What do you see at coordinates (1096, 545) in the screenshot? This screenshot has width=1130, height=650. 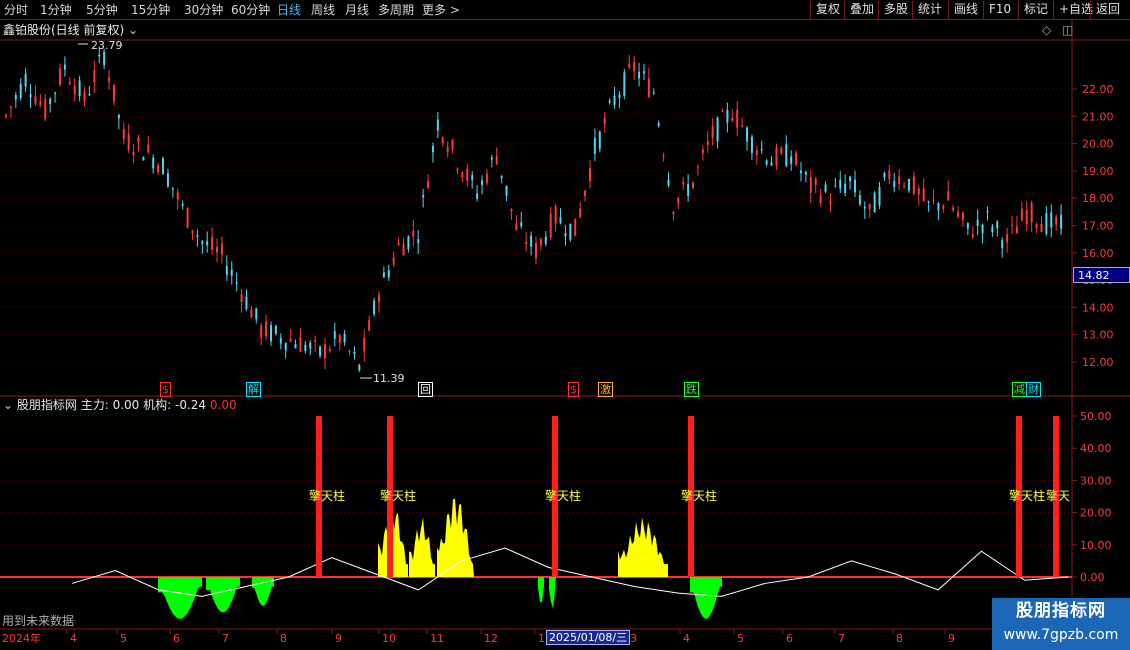 I see `sub-tick-label: 10.00` at bounding box center [1096, 545].